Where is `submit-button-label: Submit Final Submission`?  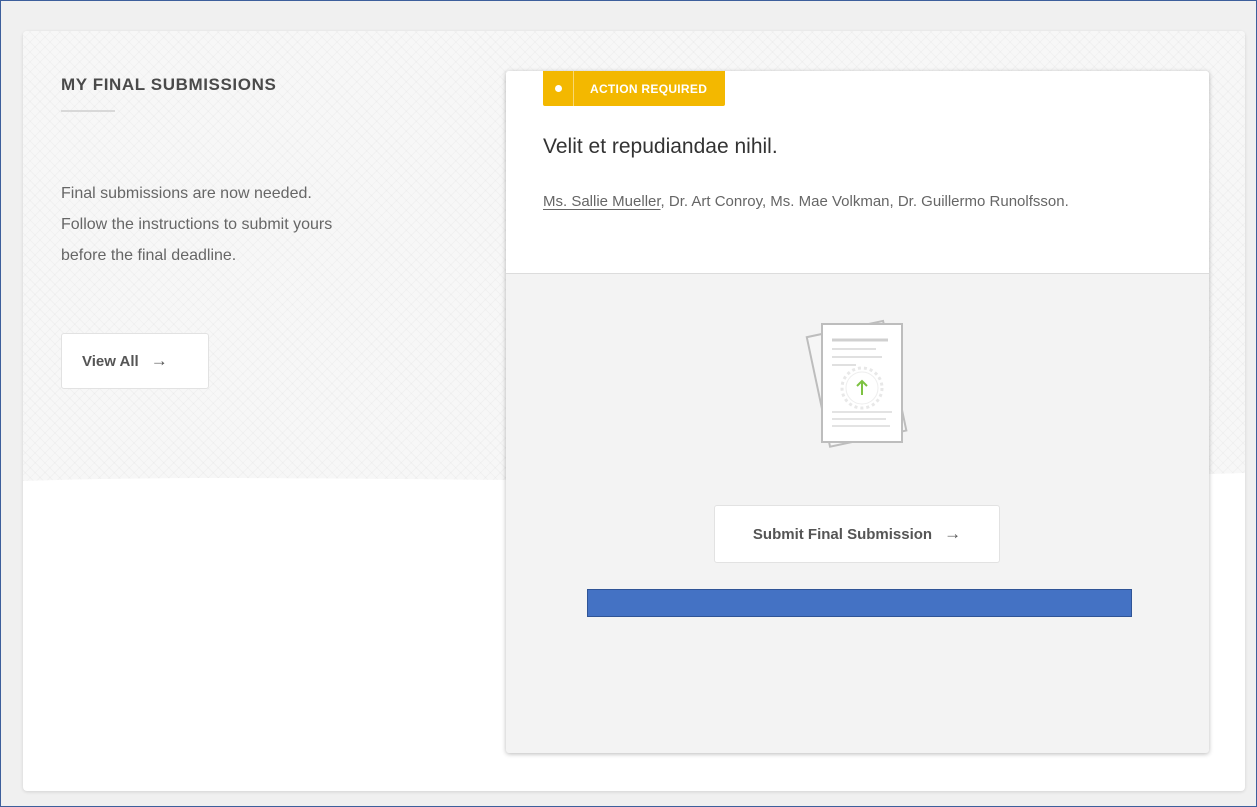
submit-button-label: Submit Final Submission is located at coordinates (842, 534).